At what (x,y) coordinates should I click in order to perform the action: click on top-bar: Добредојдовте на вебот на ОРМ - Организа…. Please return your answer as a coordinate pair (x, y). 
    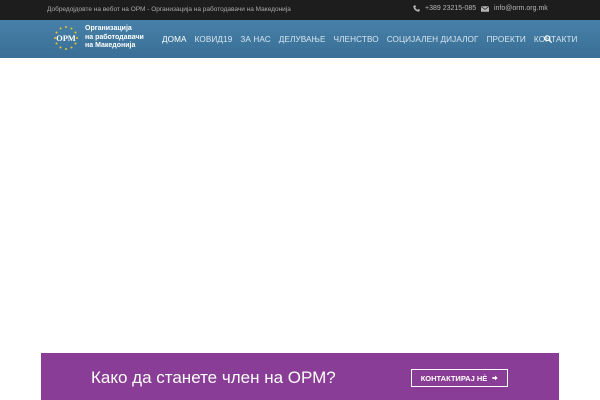
    Looking at the image, I should click on (300, 10).